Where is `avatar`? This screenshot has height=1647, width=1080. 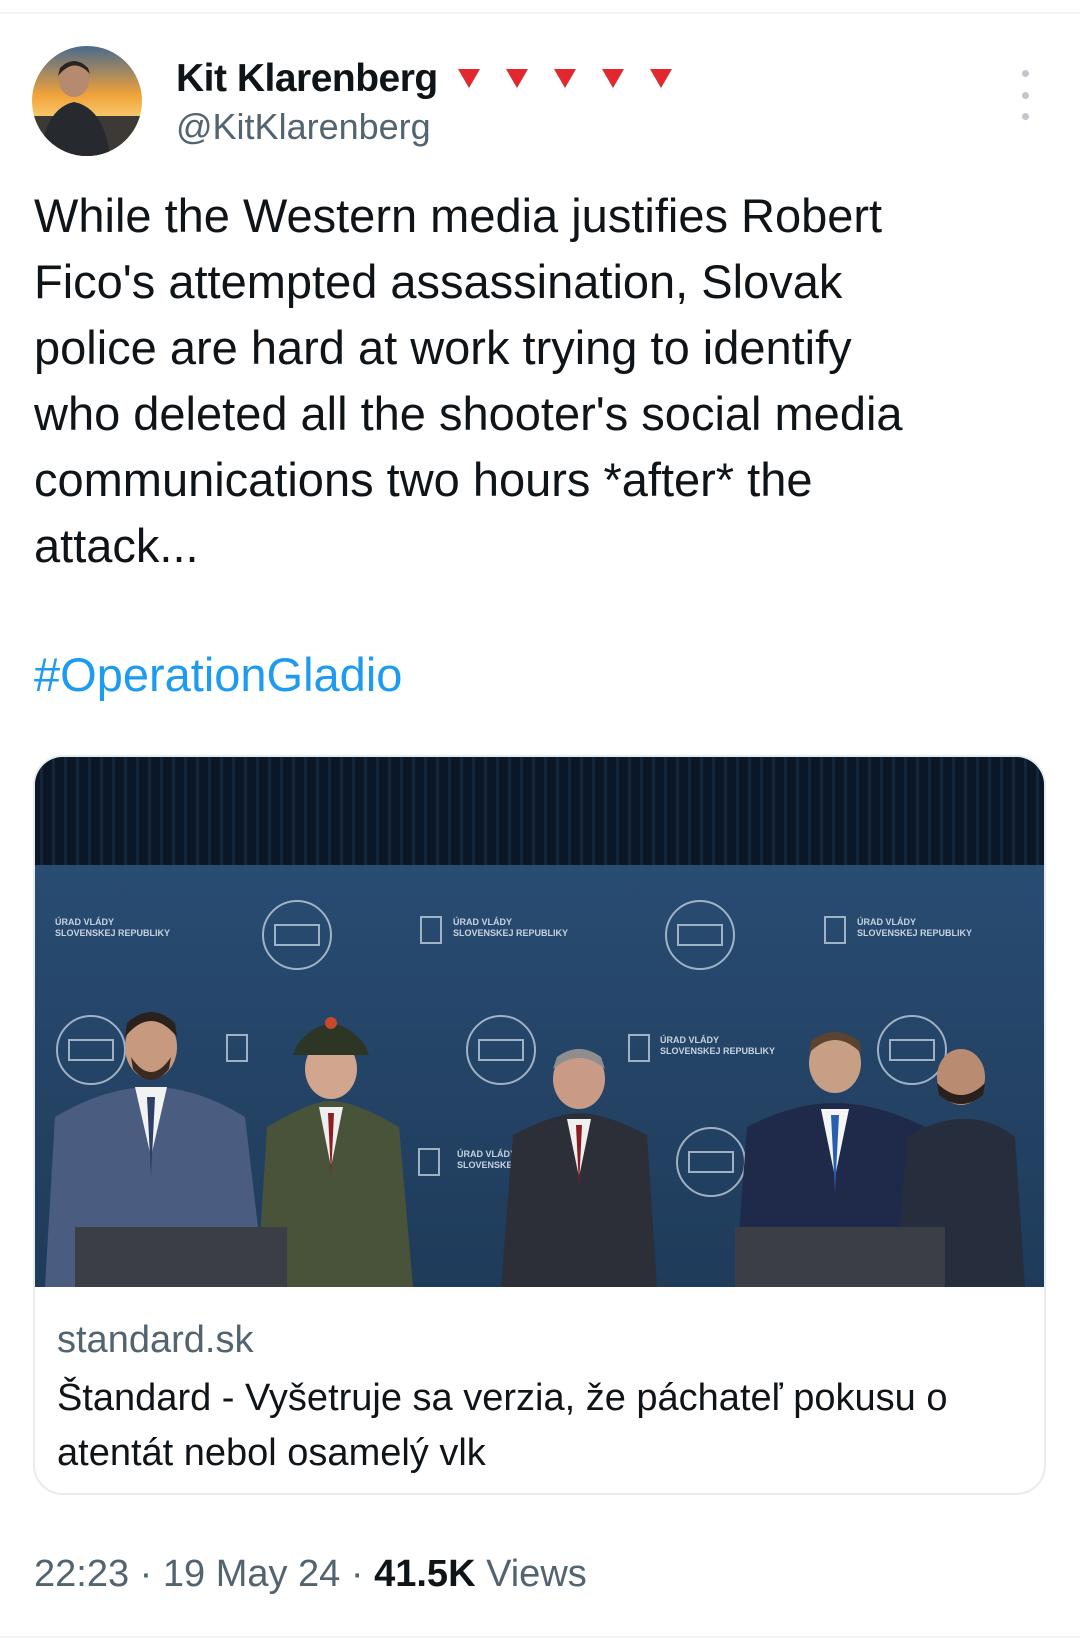
avatar is located at coordinates (87, 101).